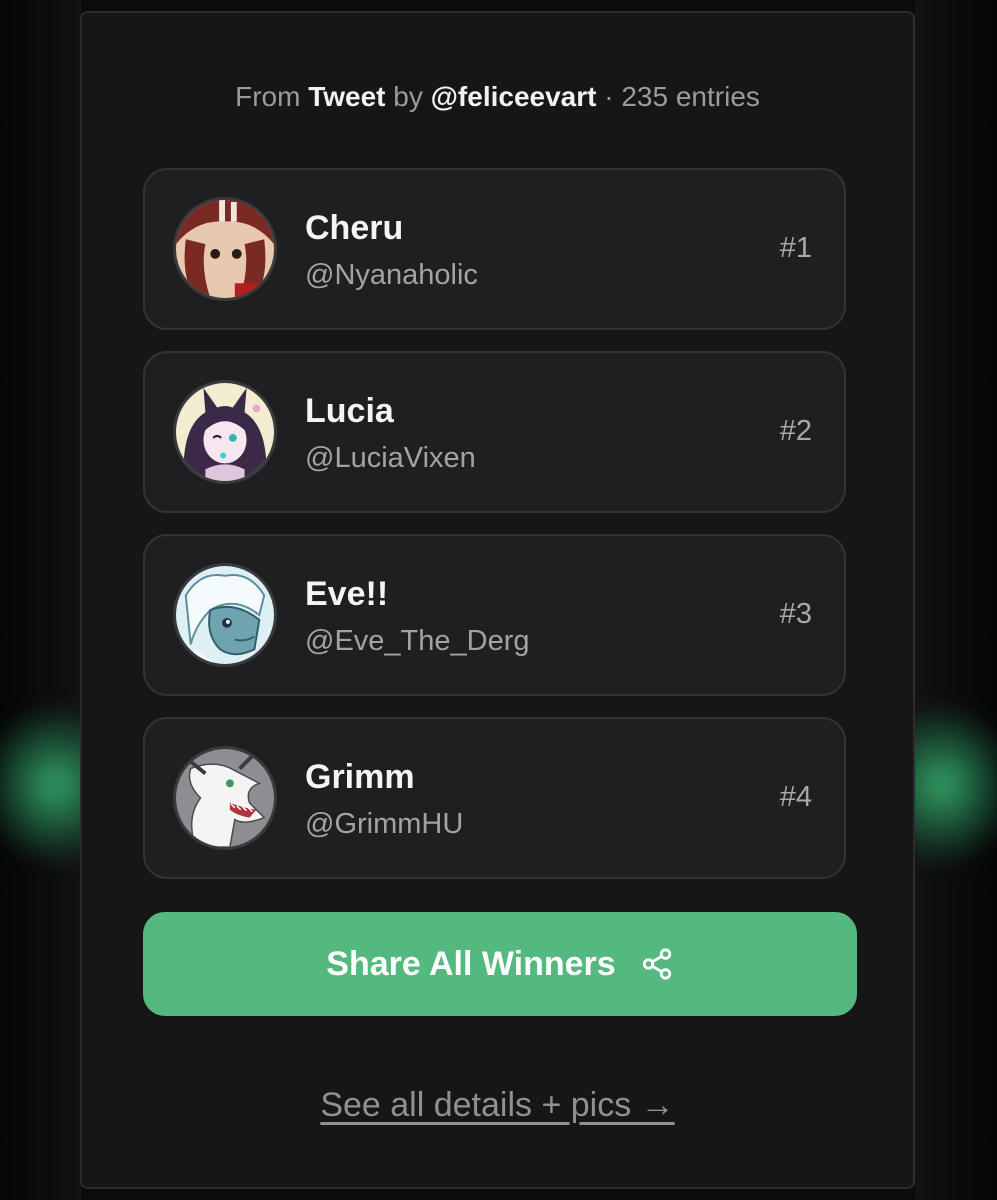  I want to click on winner-name: Cheru, so click(354, 228).